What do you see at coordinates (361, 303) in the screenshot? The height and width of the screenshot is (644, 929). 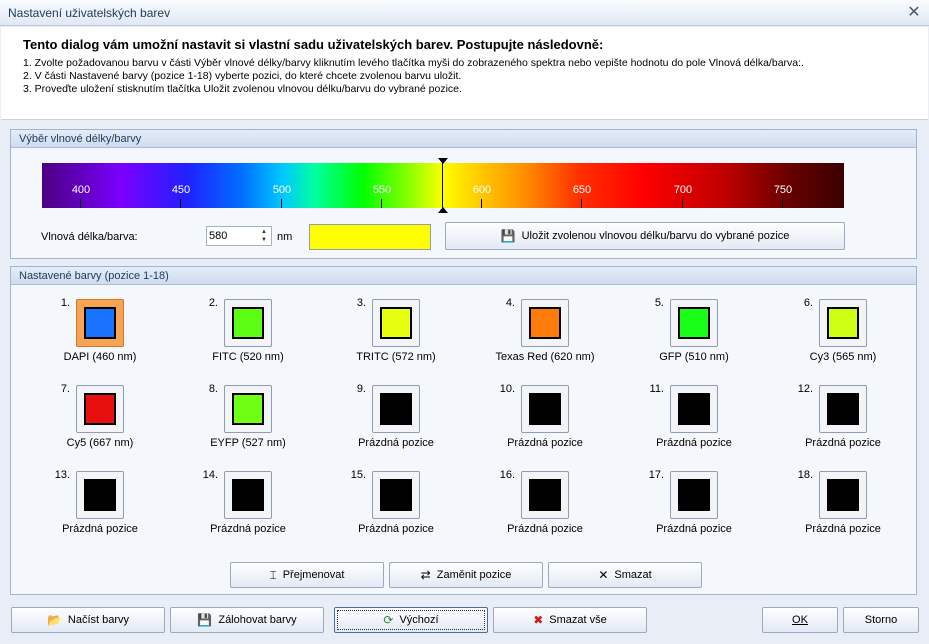 I see `slot-number: 3.` at bounding box center [361, 303].